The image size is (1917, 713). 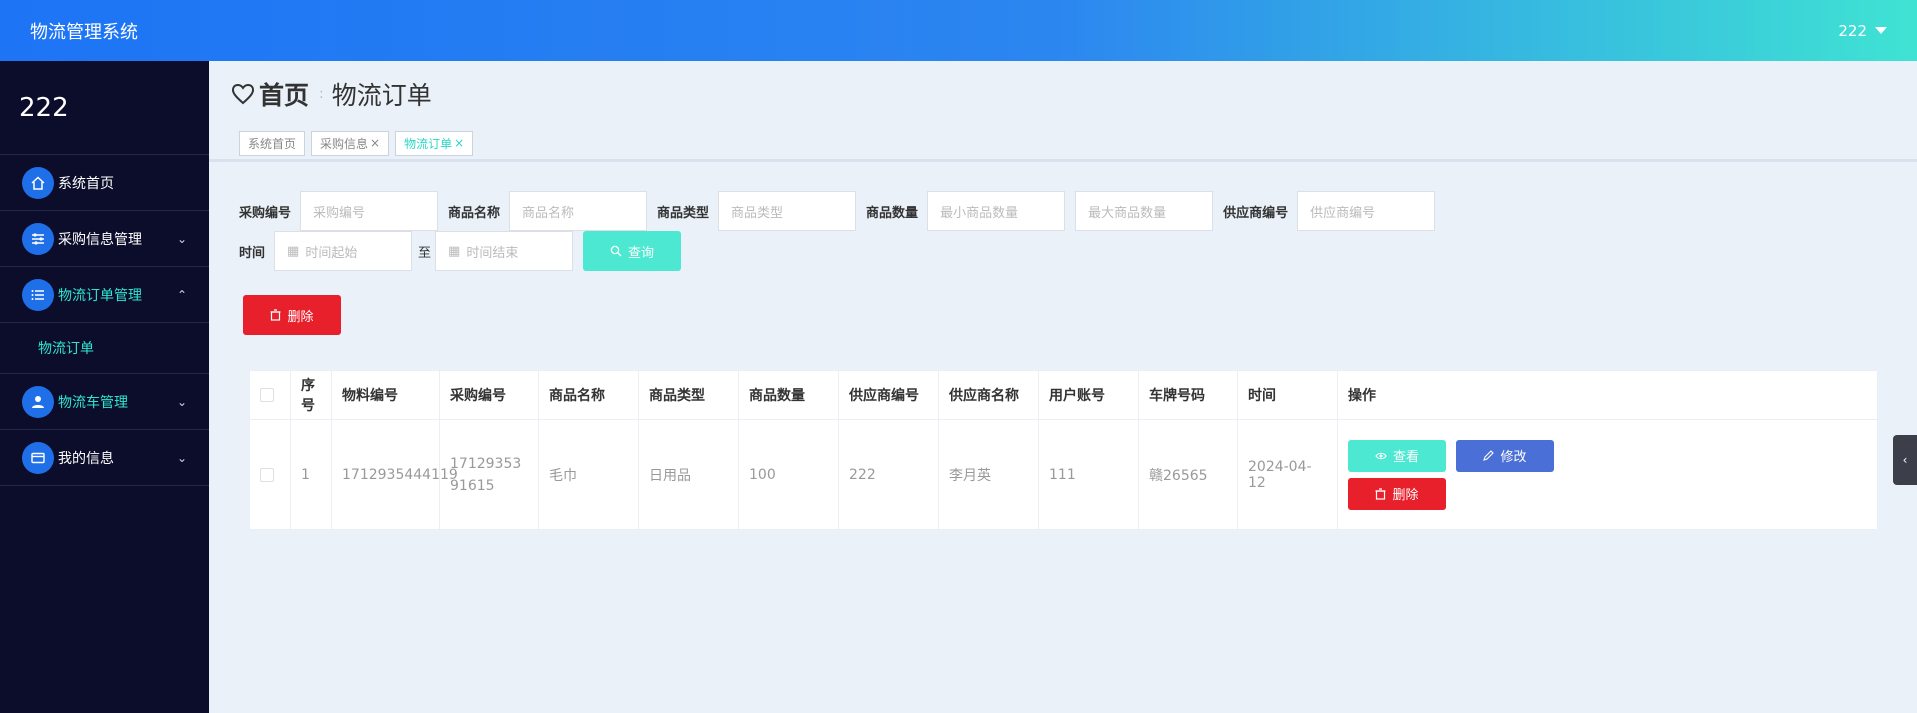 I want to click on tab-home: 系统首页, so click(x=272, y=143).